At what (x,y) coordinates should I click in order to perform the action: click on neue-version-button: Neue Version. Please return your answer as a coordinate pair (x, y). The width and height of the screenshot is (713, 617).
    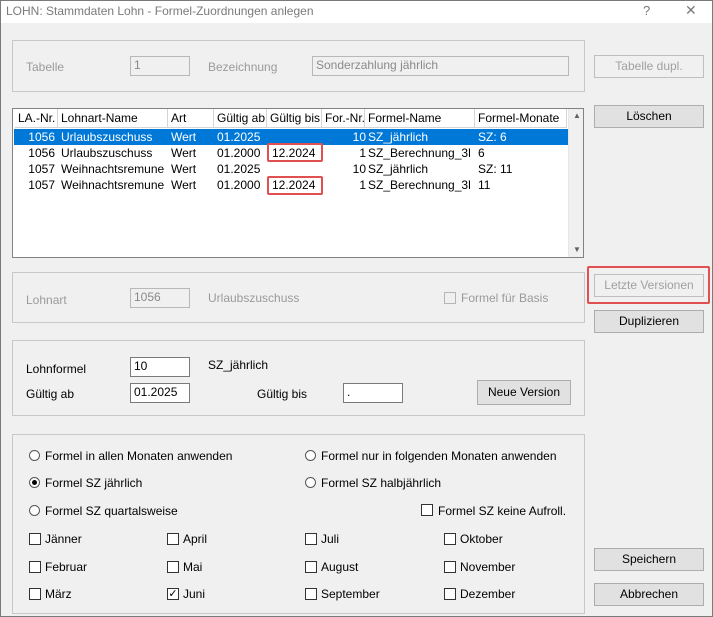
    Looking at the image, I should click on (524, 392).